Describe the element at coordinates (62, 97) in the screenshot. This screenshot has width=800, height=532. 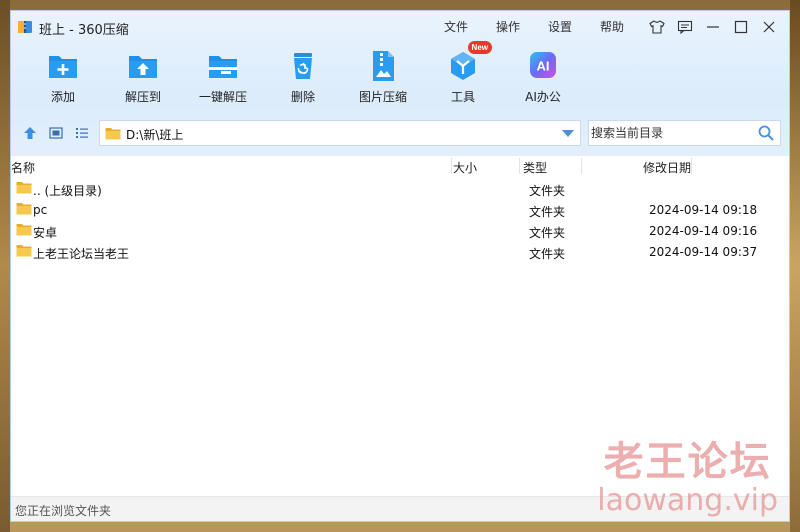
I see `add-button-label: 添加` at that location.